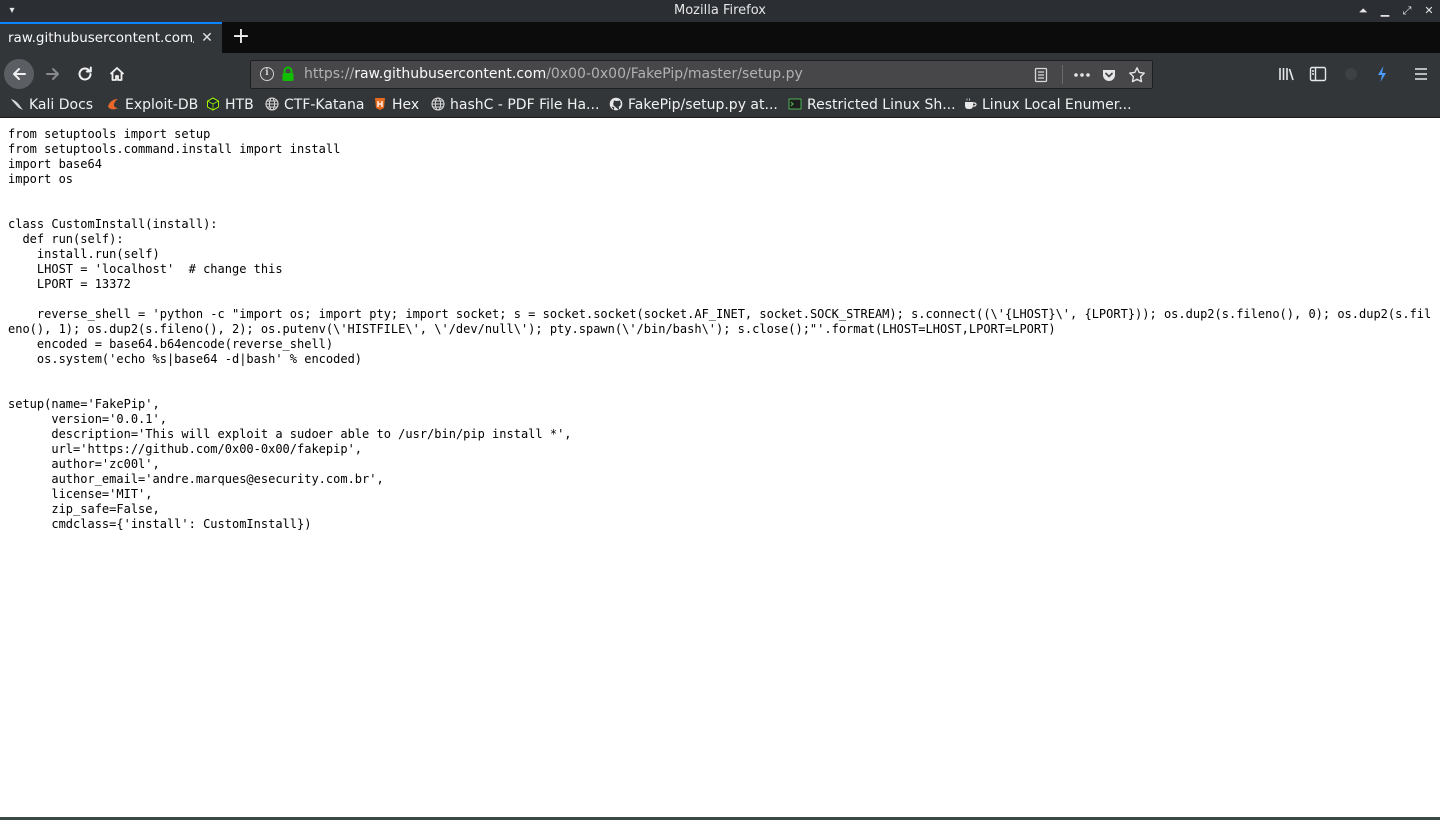 The image size is (1440, 820). I want to click on site-info-icon: i, so click(267, 74).